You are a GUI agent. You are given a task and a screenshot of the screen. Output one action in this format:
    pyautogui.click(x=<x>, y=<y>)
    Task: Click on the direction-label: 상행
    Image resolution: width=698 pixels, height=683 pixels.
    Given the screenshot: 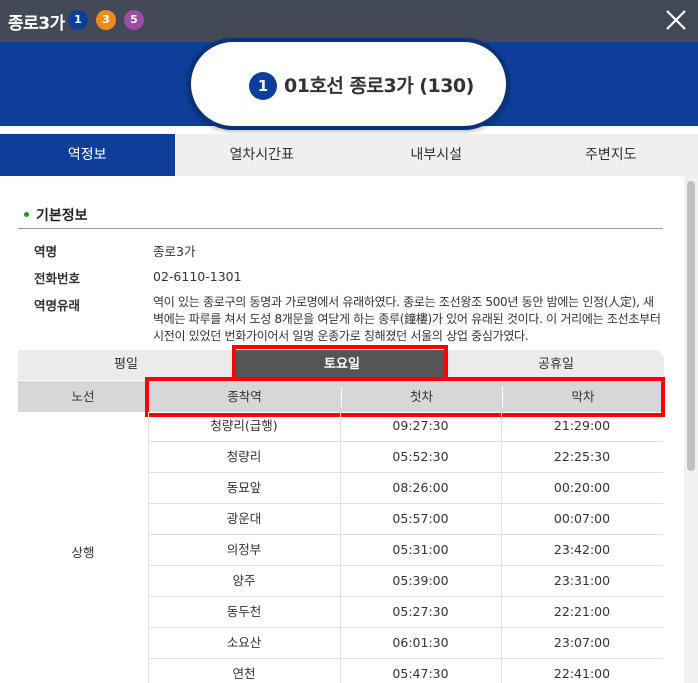 What is the action you would take?
    pyautogui.click(x=83, y=552)
    